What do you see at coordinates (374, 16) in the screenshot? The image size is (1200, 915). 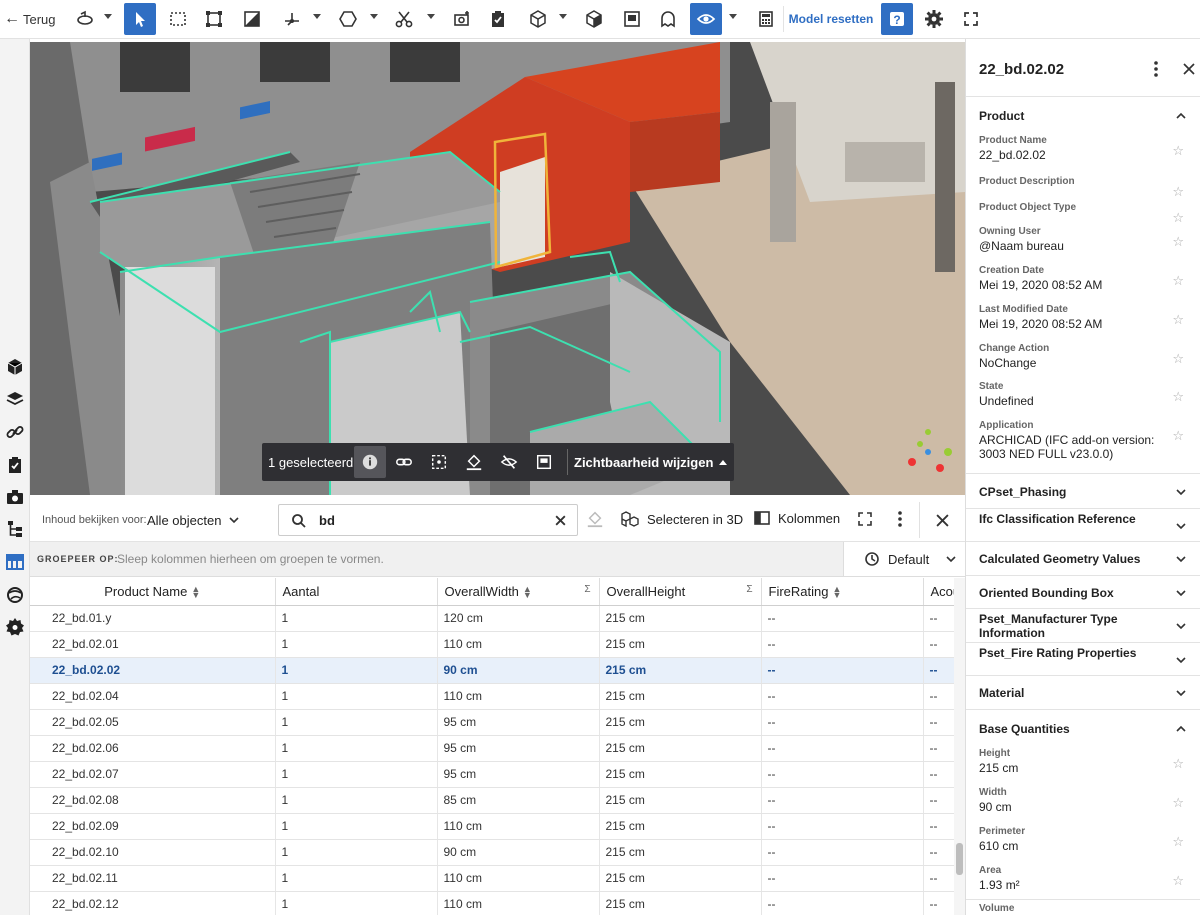 I see `shape-dropdown-icon` at bounding box center [374, 16].